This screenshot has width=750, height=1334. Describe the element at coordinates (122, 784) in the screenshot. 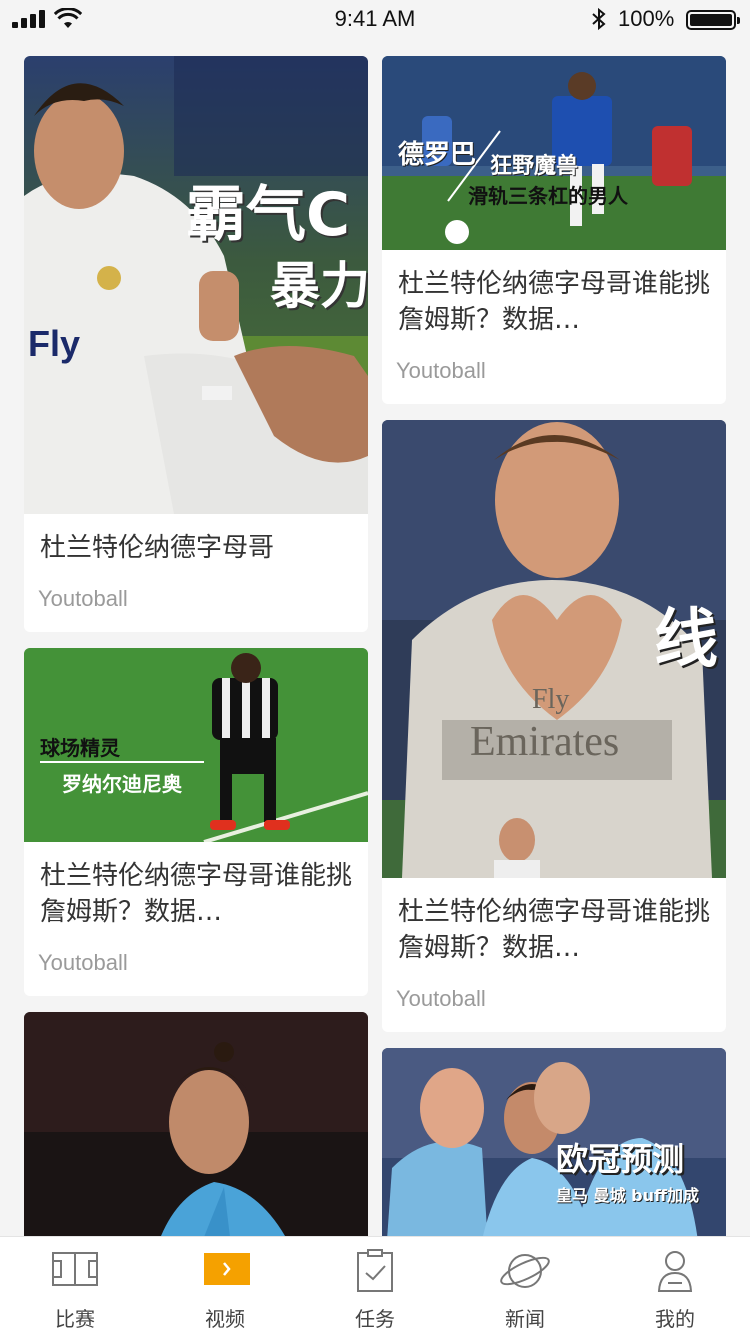

I see `thumbnail-overlay-text: 罗纳尔迪尼奥` at that location.